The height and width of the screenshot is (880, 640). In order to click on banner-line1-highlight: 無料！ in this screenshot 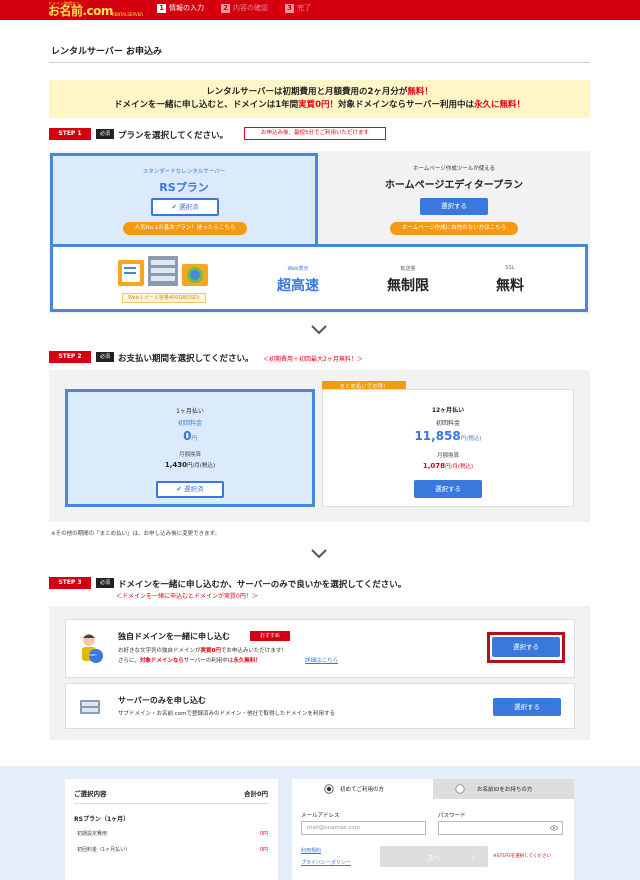, I will do `click(420, 92)`.